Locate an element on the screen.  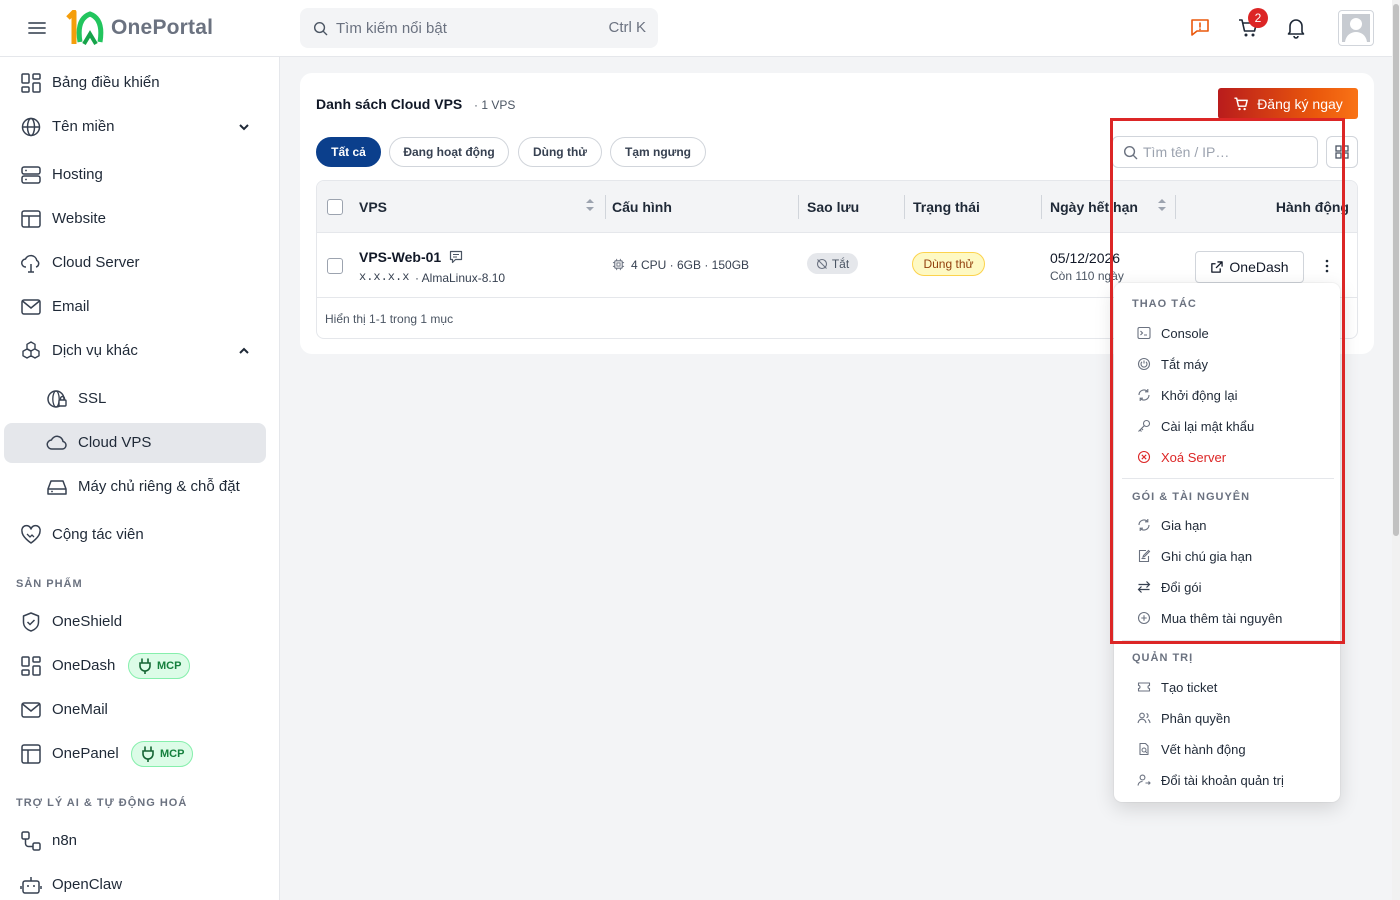
menu-item-renew-note: Ghi chú gia hạn is located at coordinates (1227, 556).